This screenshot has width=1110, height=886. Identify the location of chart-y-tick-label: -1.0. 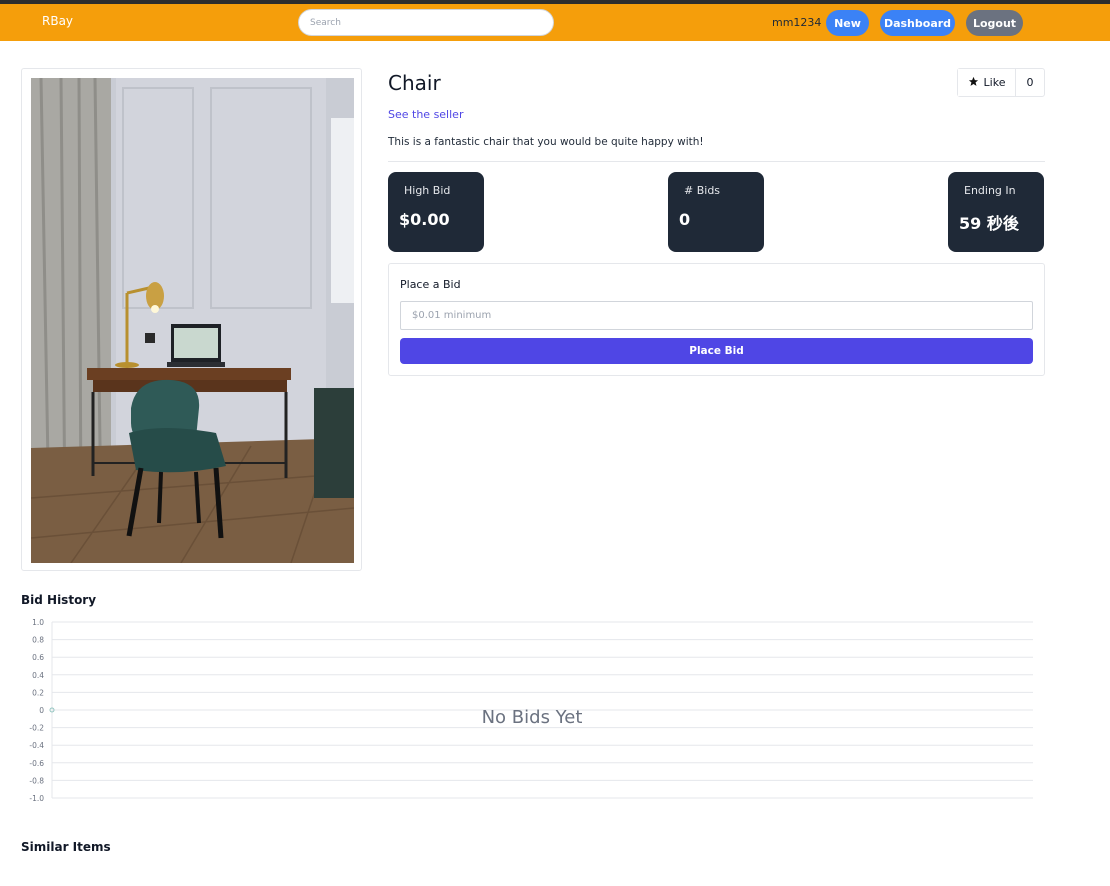
(36, 798).